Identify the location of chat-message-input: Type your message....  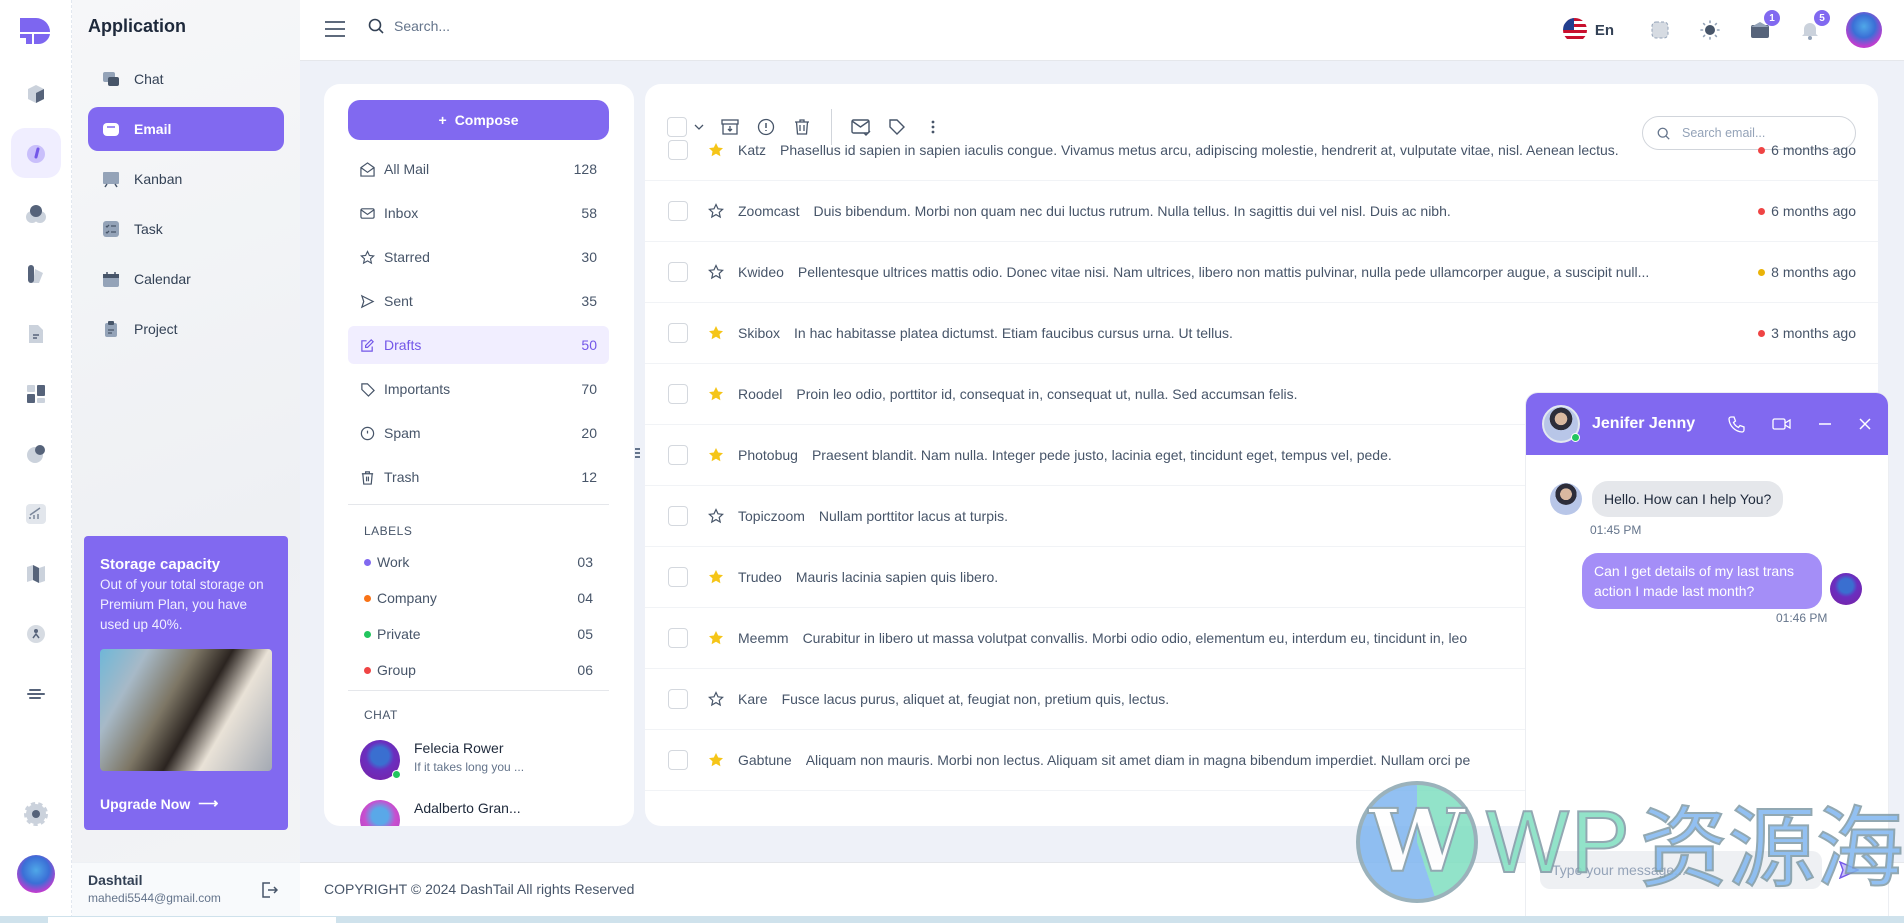
(1681, 870).